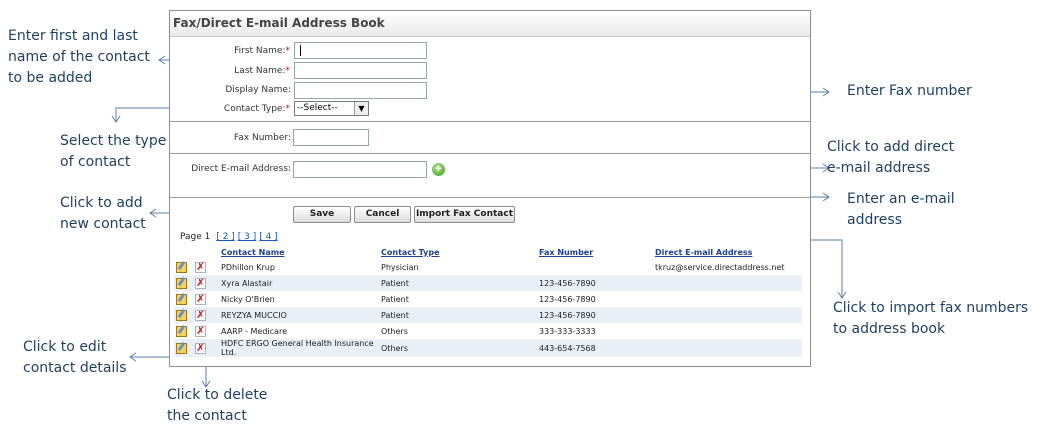 The width and height of the screenshot is (1041, 428). What do you see at coordinates (217, 405) in the screenshot?
I see `note-delete-contact: Click to delete the contact` at bounding box center [217, 405].